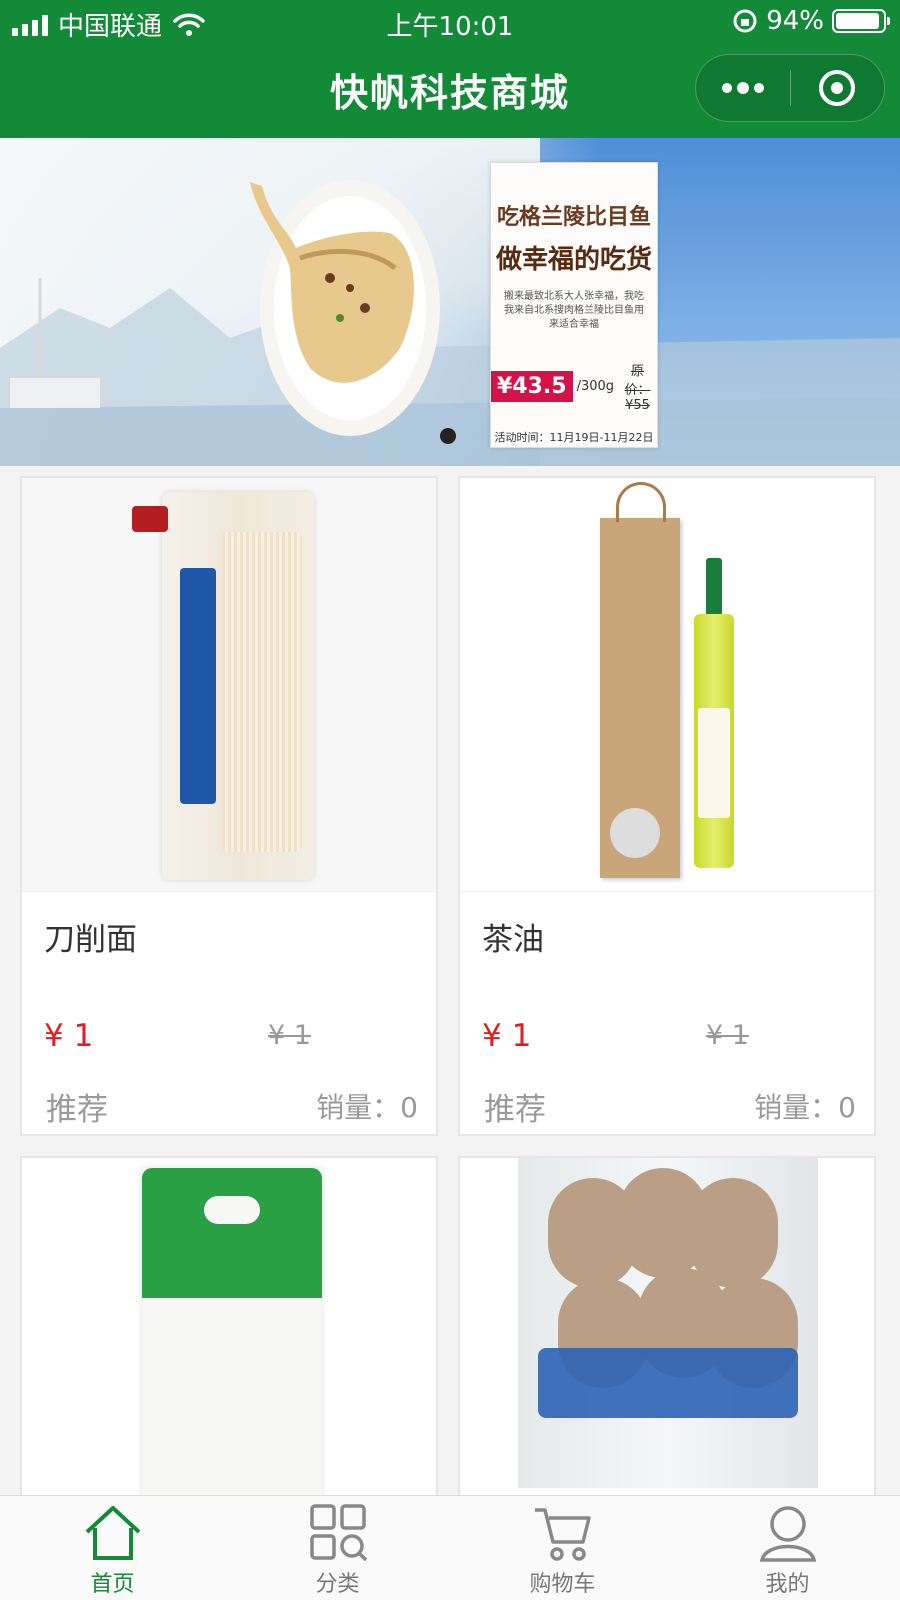  Describe the element at coordinates (532, 386) in the screenshot. I see `promo-price: ¥43.5` at that location.